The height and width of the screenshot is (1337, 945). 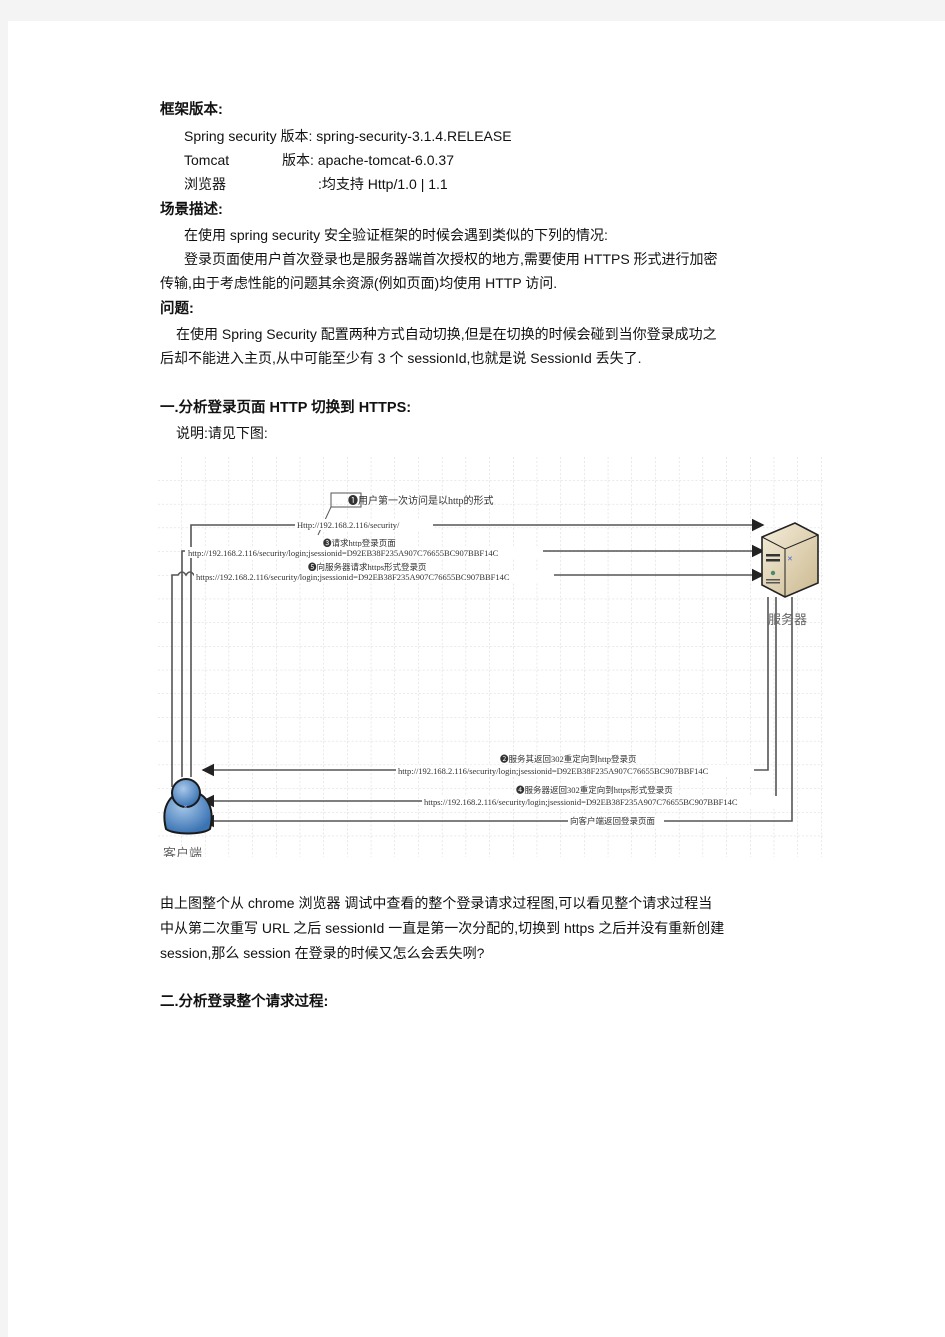 What do you see at coordinates (787, 619) in the screenshot?
I see `server-label: 服务器` at bounding box center [787, 619].